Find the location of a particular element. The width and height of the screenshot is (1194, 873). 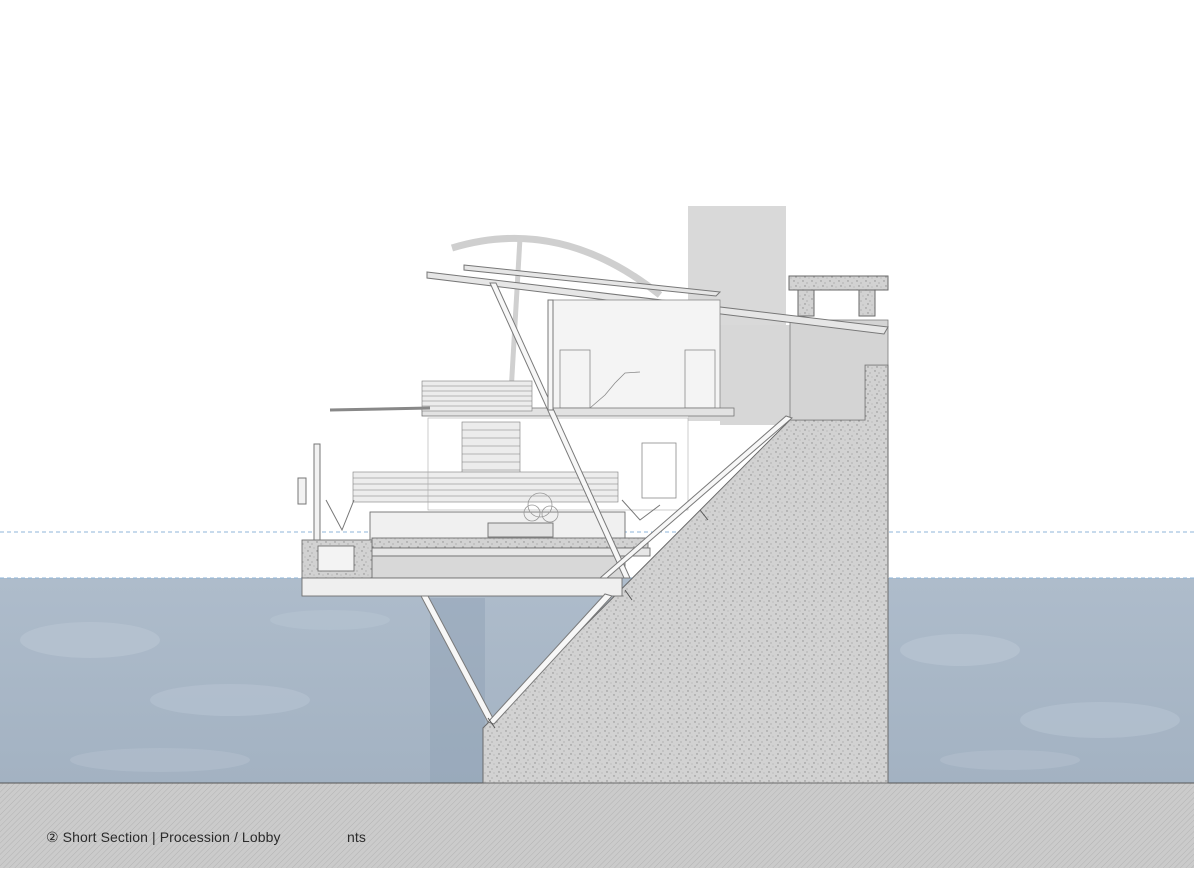

ground is located at coordinates (597, 825).